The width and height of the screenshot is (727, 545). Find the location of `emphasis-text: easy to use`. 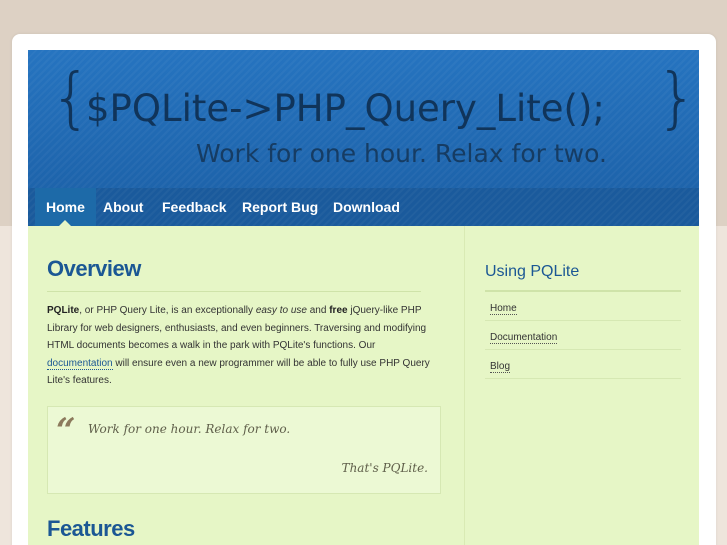

emphasis-text: easy to use is located at coordinates (281, 310).